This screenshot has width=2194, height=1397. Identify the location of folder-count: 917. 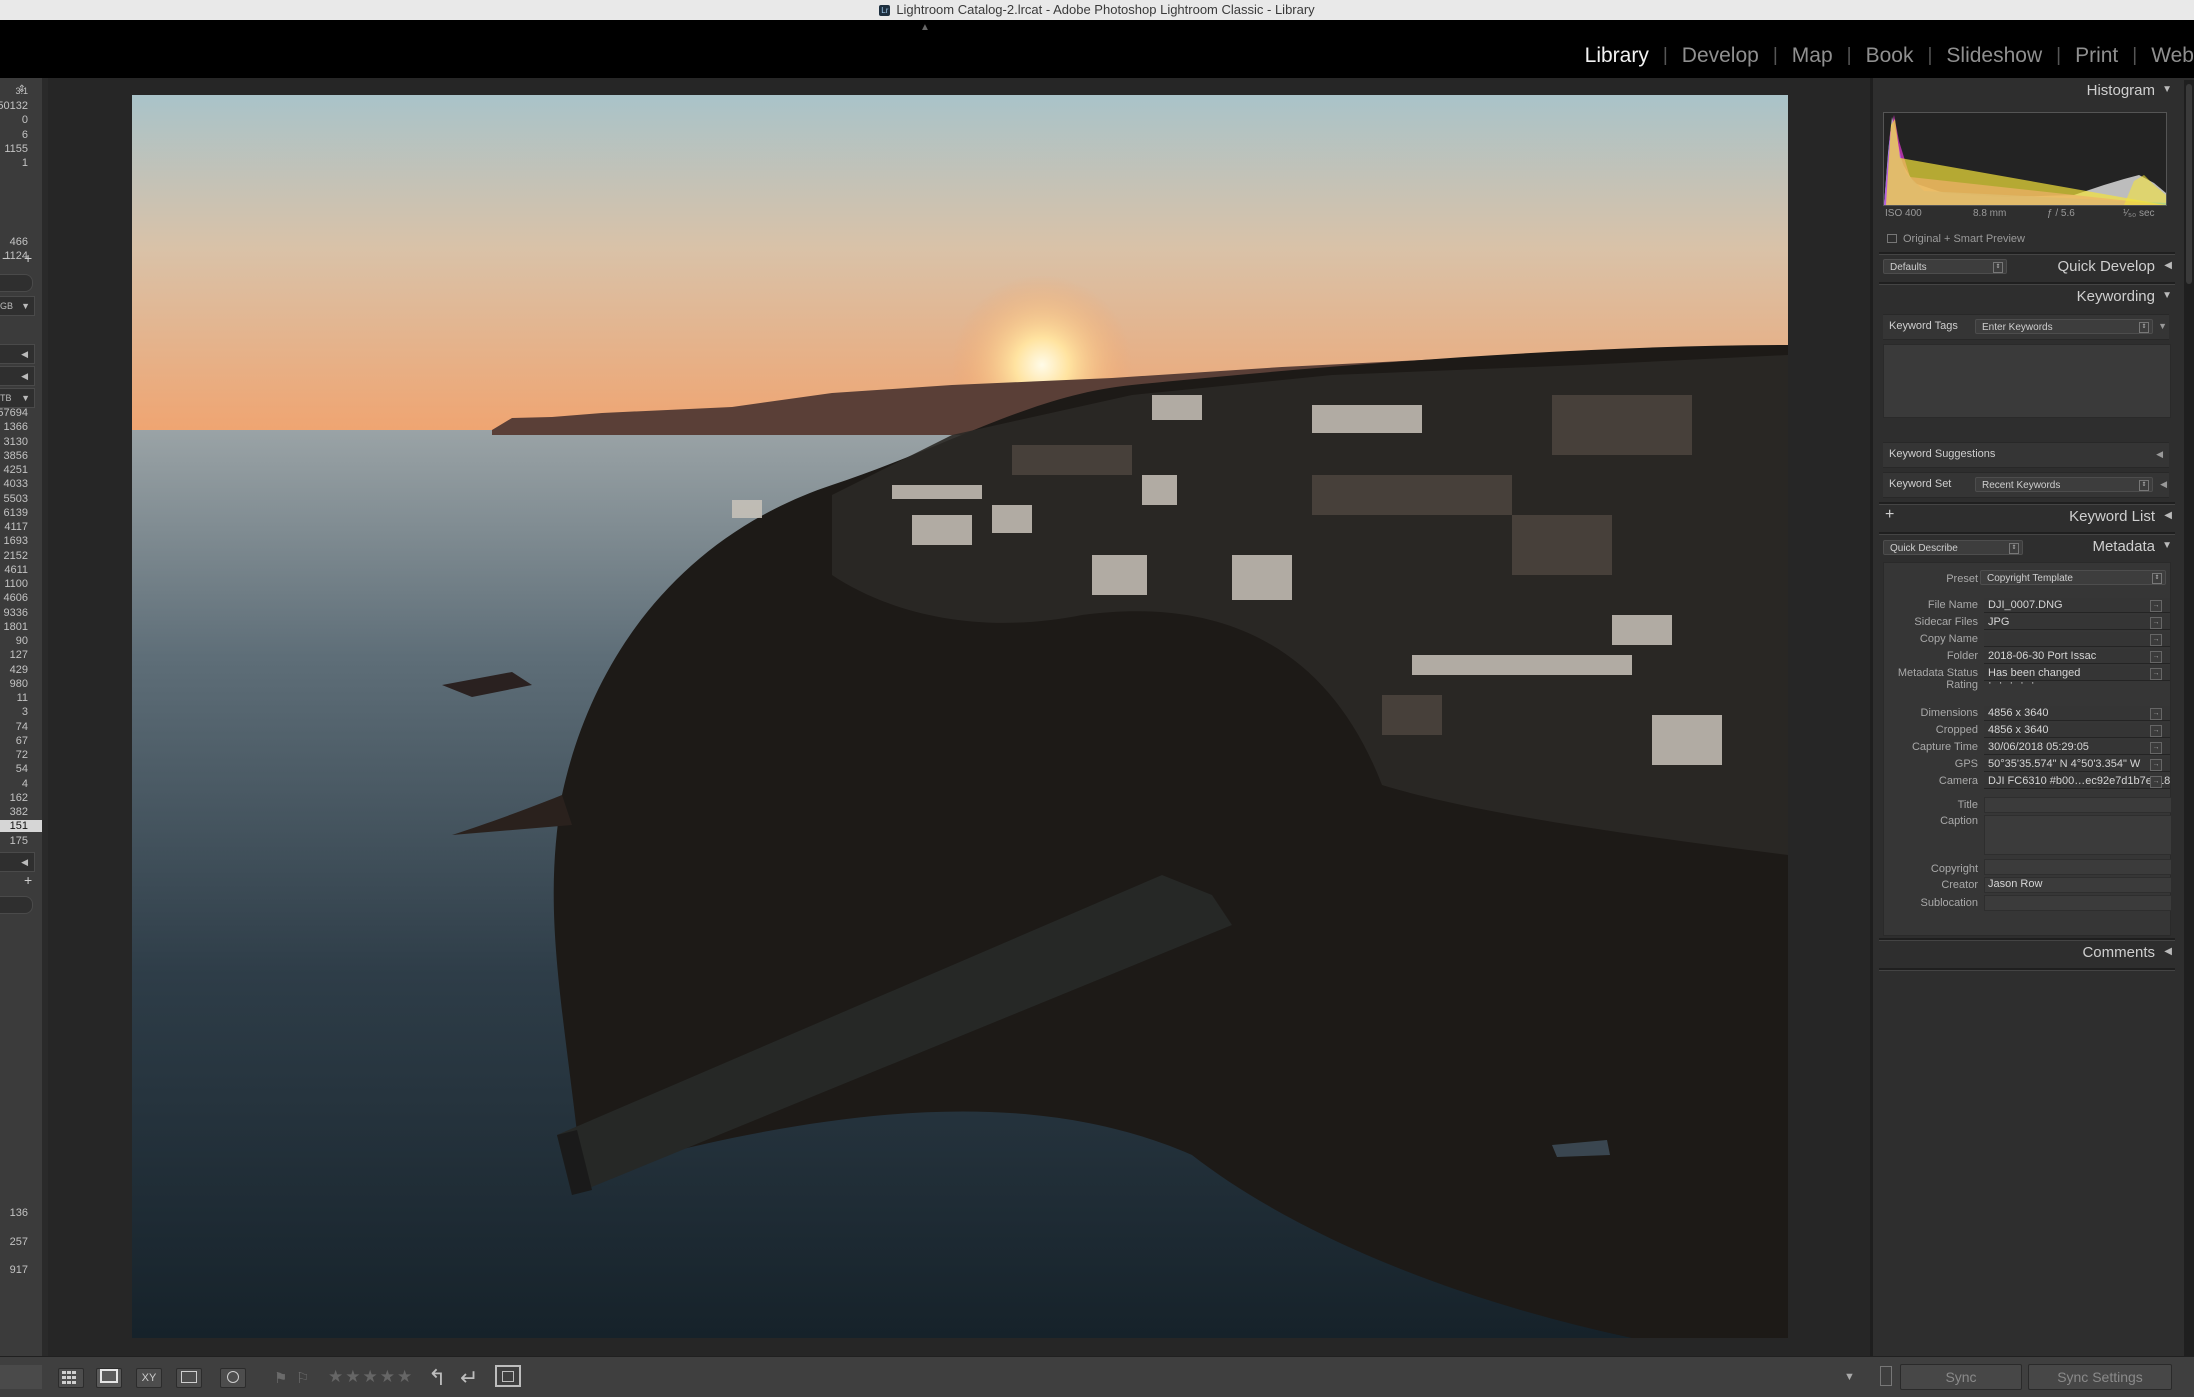
(19, 1270).